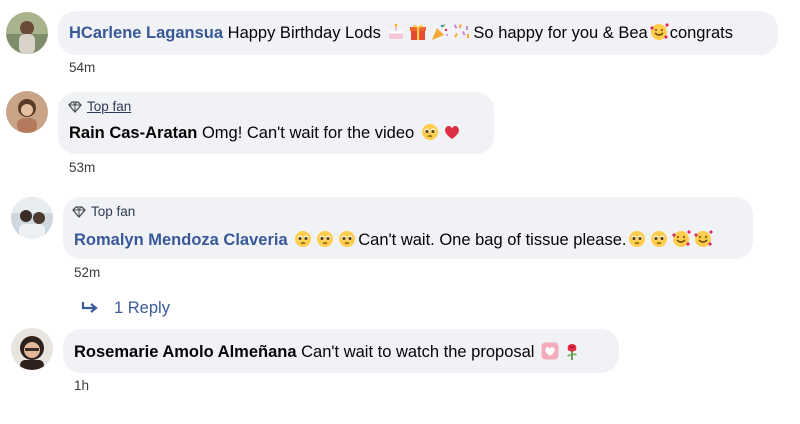 This screenshot has width=800, height=424. I want to click on heart-box-emoji, so click(550, 351).